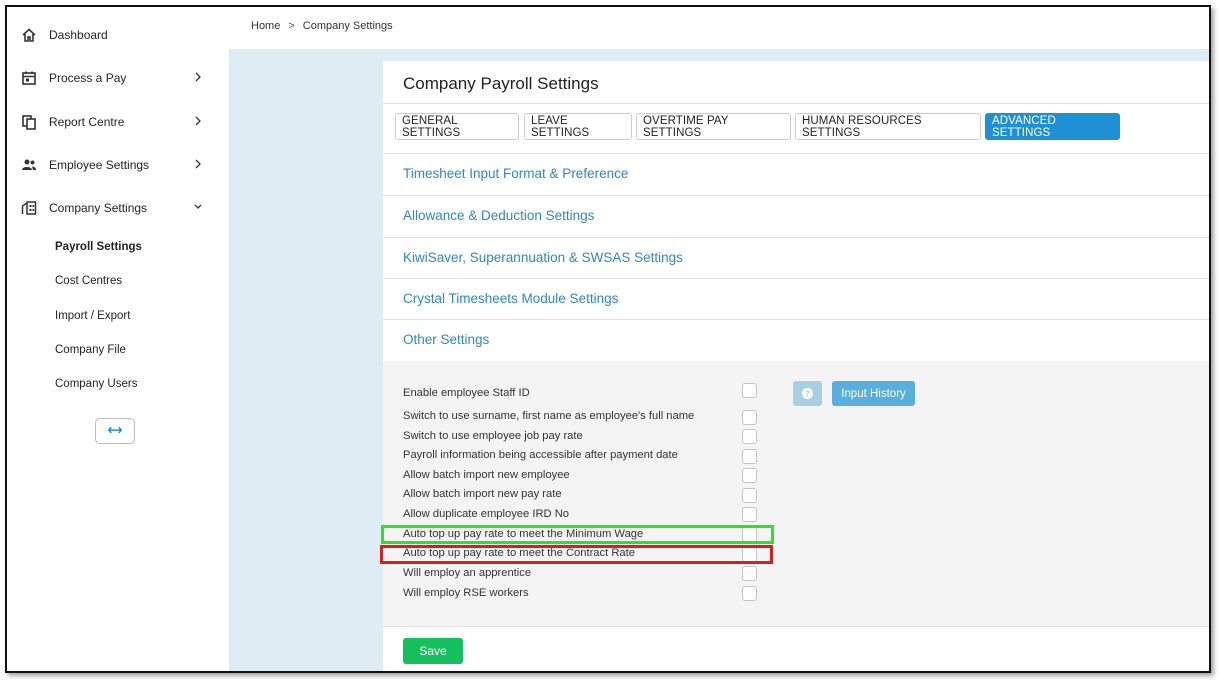 The height and width of the screenshot is (682, 1220). I want to click on input-history-button: Input History, so click(873, 393).